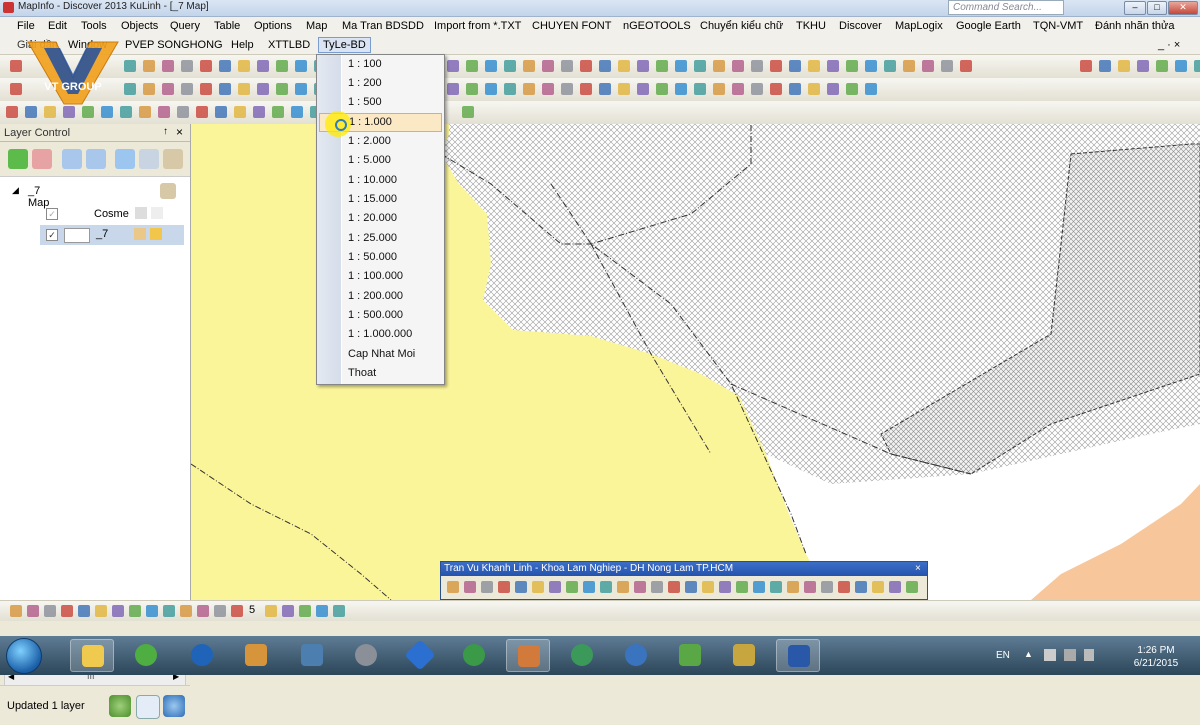 The height and width of the screenshot is (725, 1200). What do you see at coordinates (380, 354) in the screenshot?
I see `cap-nhat-moi: Cap Nhat Moi` at bounding box center [380, 354].